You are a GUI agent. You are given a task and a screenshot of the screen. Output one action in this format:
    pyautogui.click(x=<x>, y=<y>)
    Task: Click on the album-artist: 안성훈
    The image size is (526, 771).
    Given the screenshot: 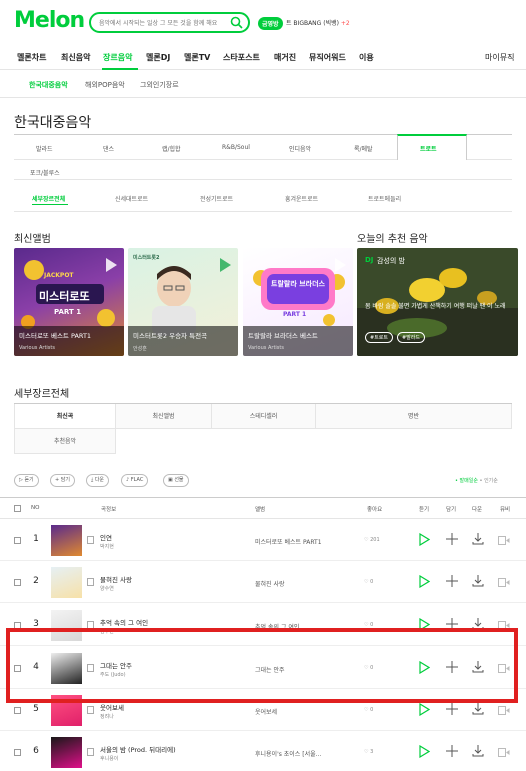 What is the action you would take?
    pyautogui.click(x=183, y=348)
    